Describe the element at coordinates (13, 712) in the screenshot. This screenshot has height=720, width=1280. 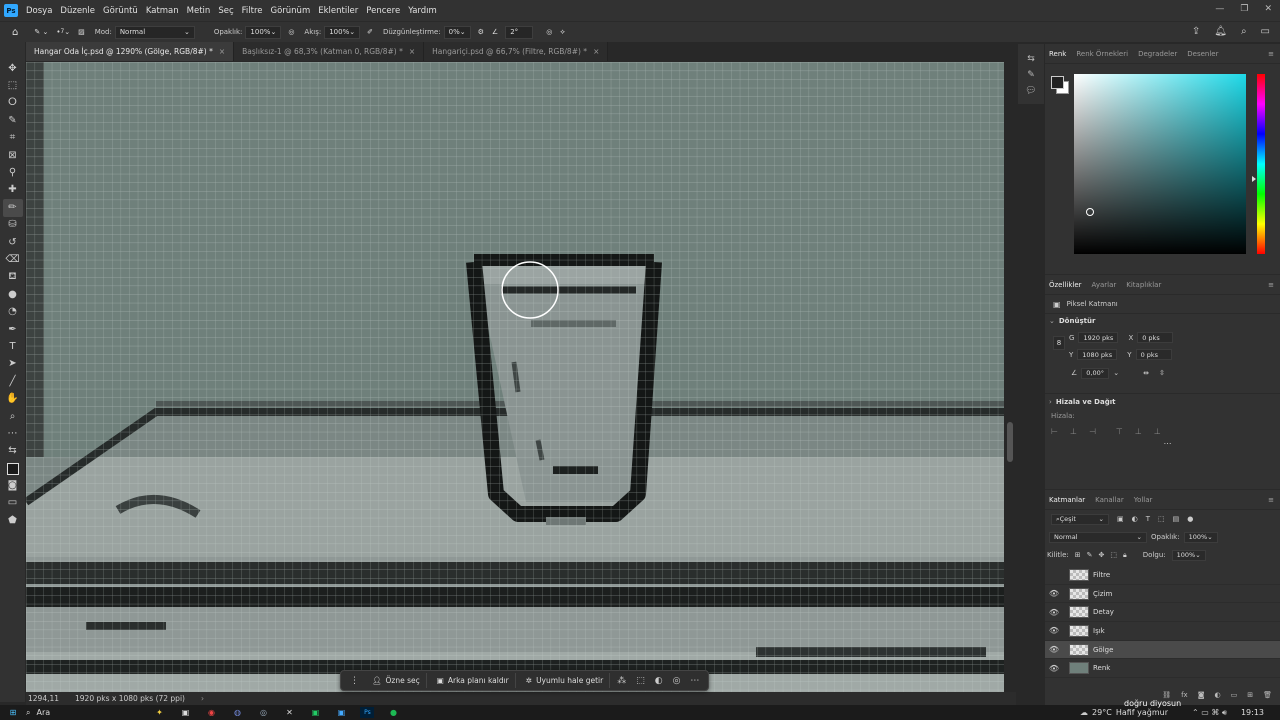
I see `windows-start-icon: ⊞` at that location.